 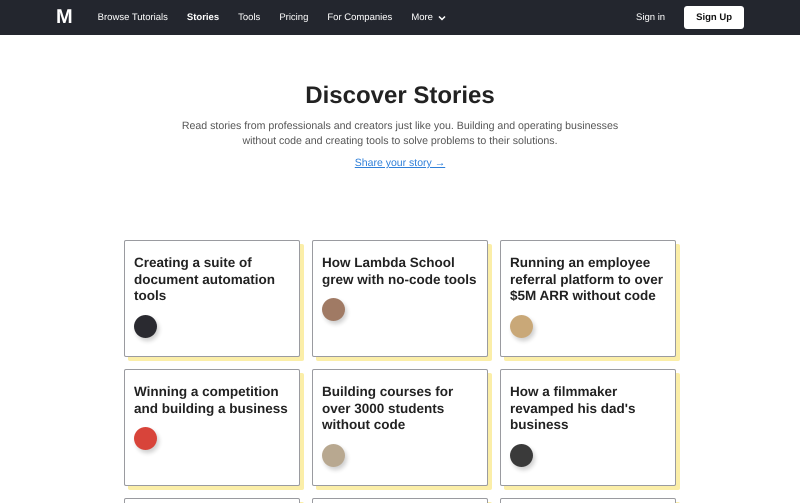 What do you see at coordinates (714, 17) in the screenshot?
I see `sign-up-button: Sign Up` at bounding box center [714, 17].